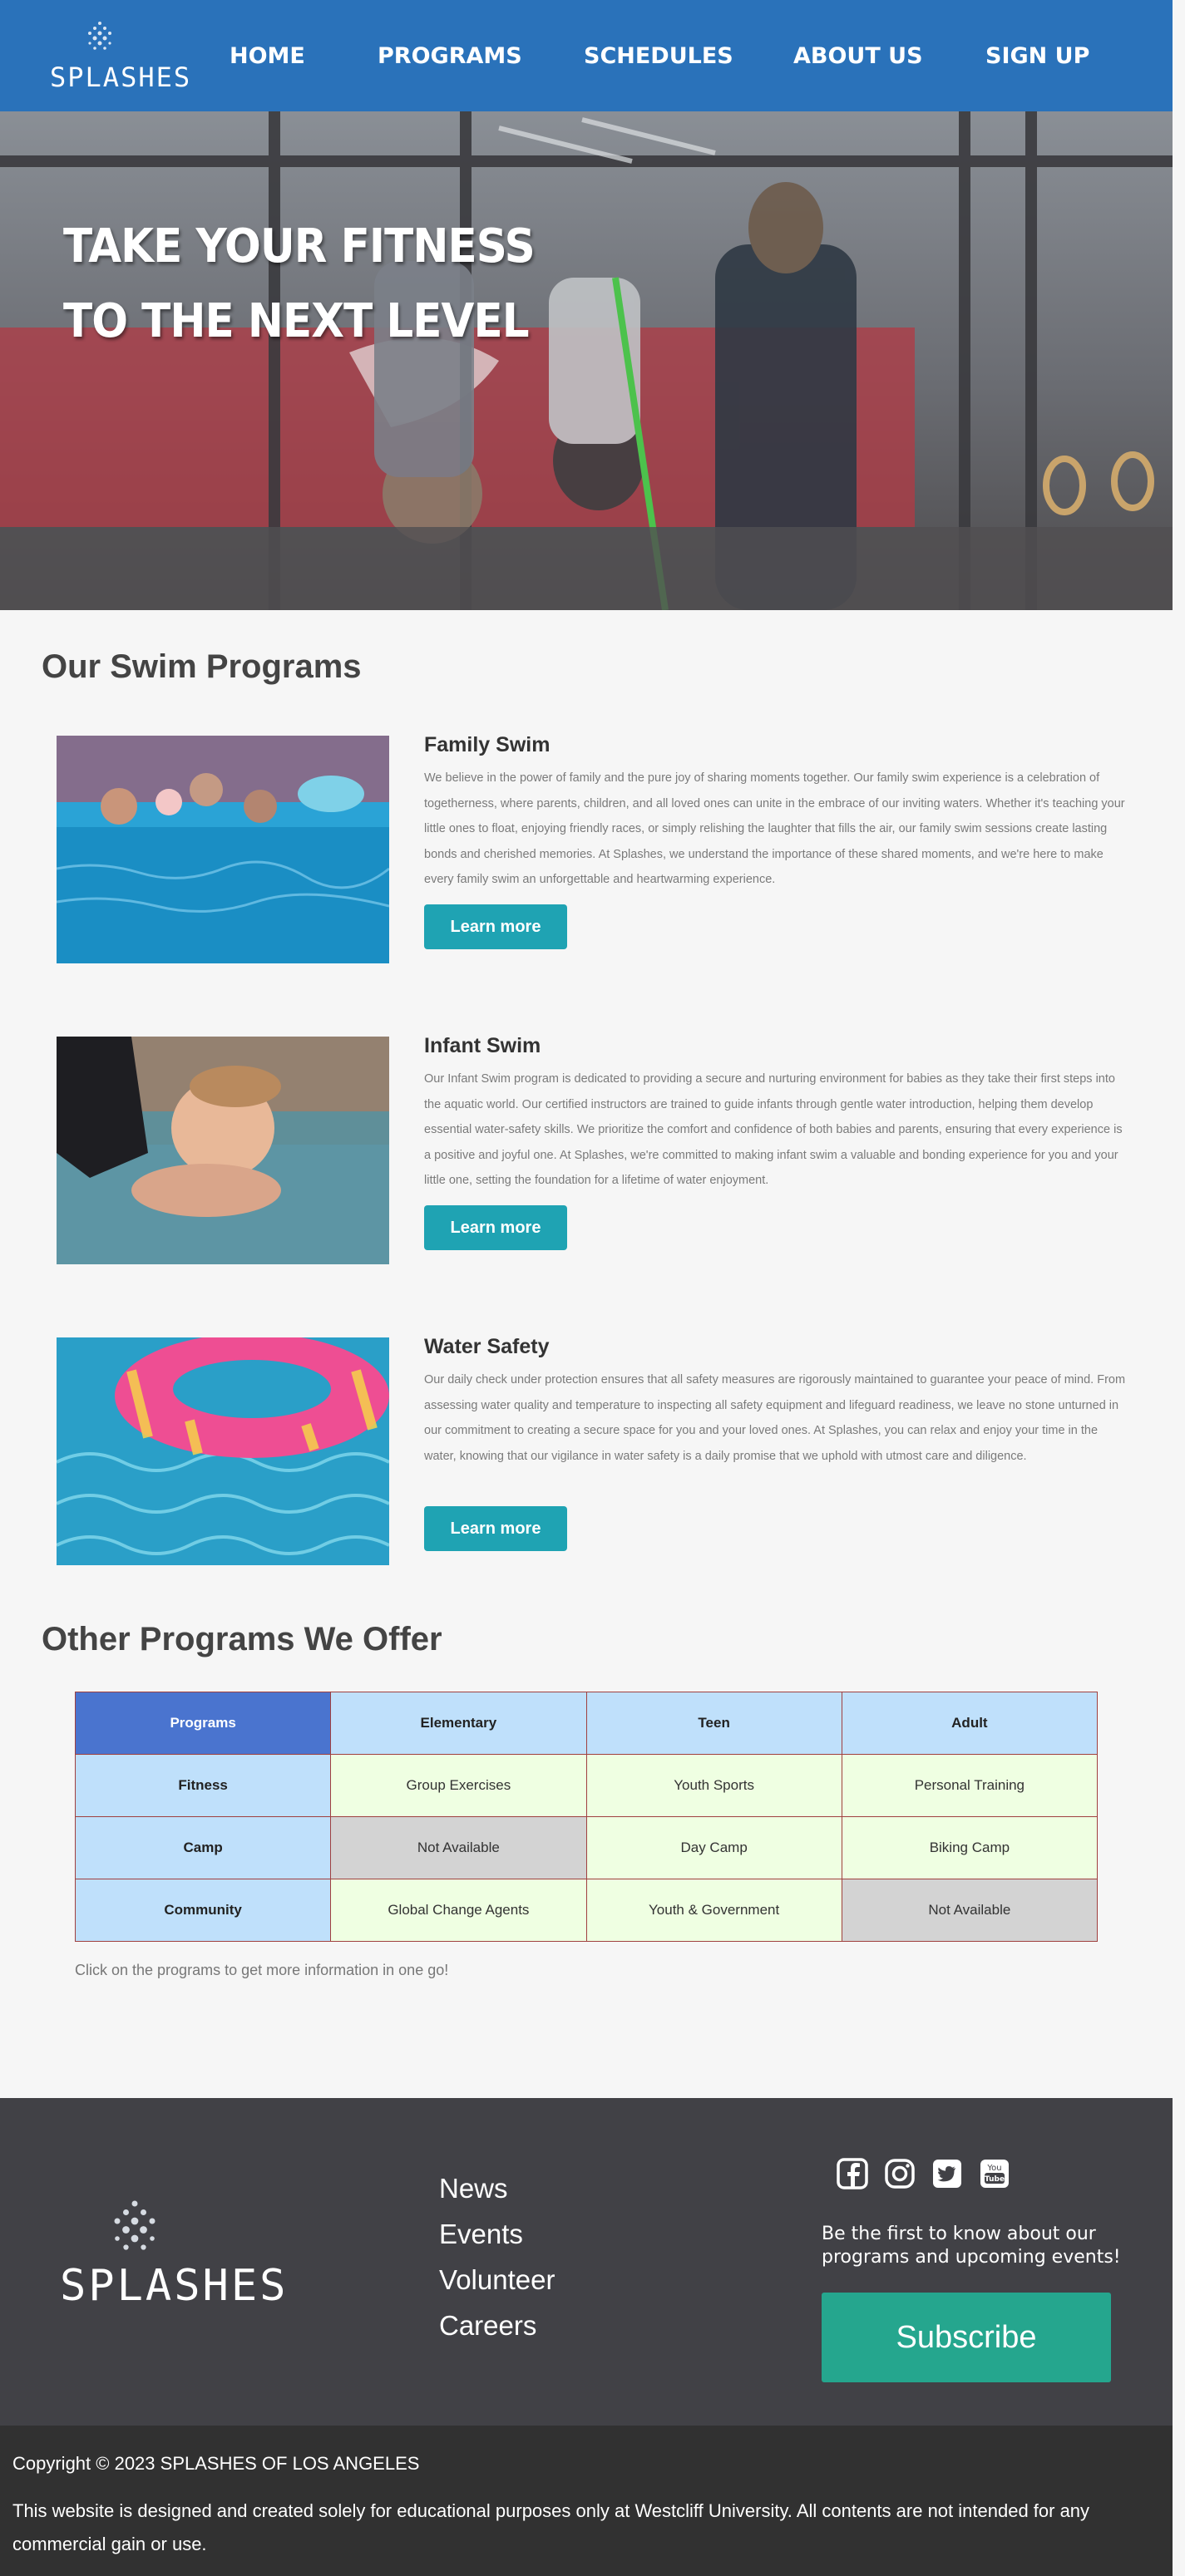  Describe the element at coordinates (488, 744) in the screenshot. I see `program-title: Family Swim` at that location.